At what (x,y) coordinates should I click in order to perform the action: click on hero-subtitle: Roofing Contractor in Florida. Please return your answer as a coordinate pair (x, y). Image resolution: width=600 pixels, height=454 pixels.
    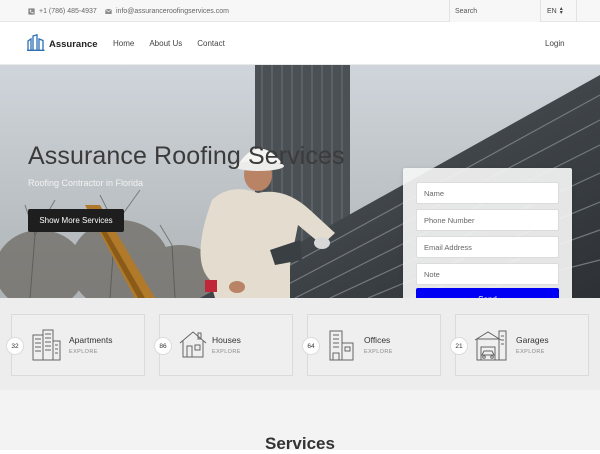
    Looking at the image, I should click on (86, 183).